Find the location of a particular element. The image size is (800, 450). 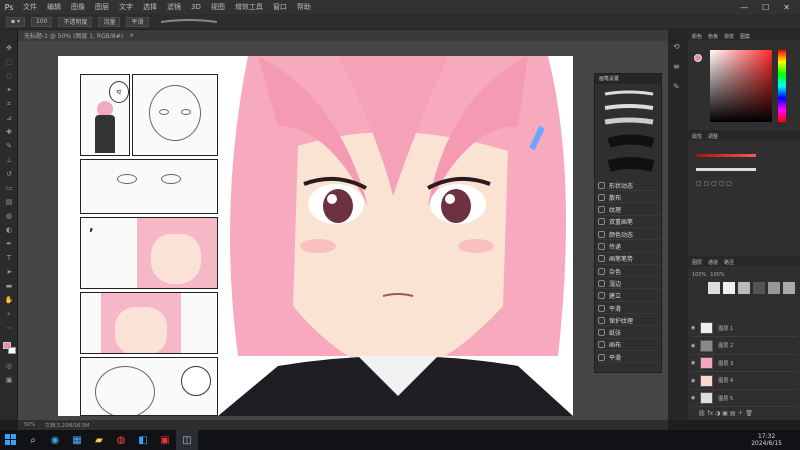

windows-start-icon is located at coordinates (11, 440).